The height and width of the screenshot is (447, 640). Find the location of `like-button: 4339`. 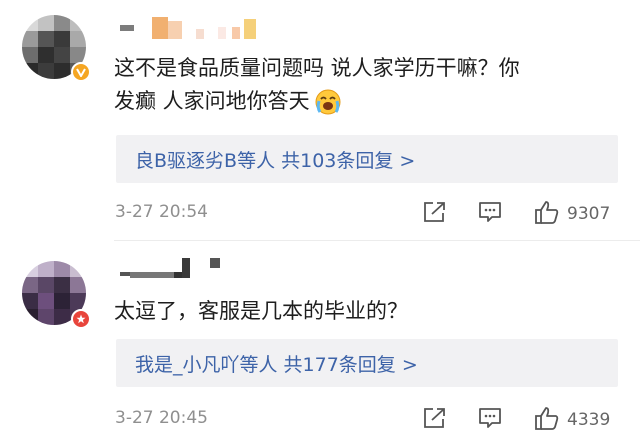

like-button: 4339 is located at coordinates (572, 420).